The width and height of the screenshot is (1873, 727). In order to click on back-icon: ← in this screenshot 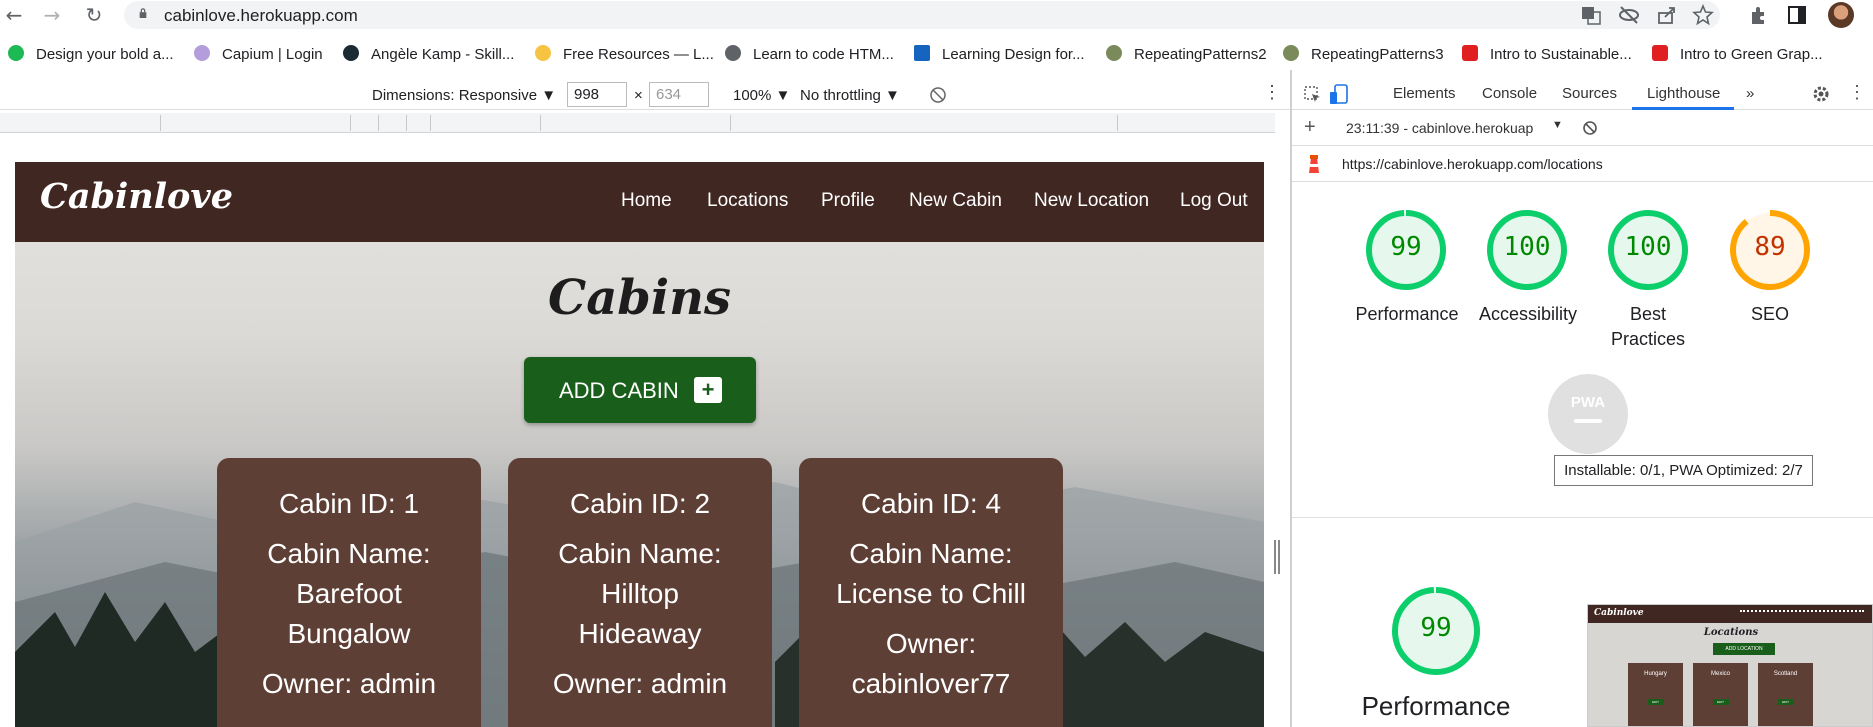, I will do `click(14, 15)`.